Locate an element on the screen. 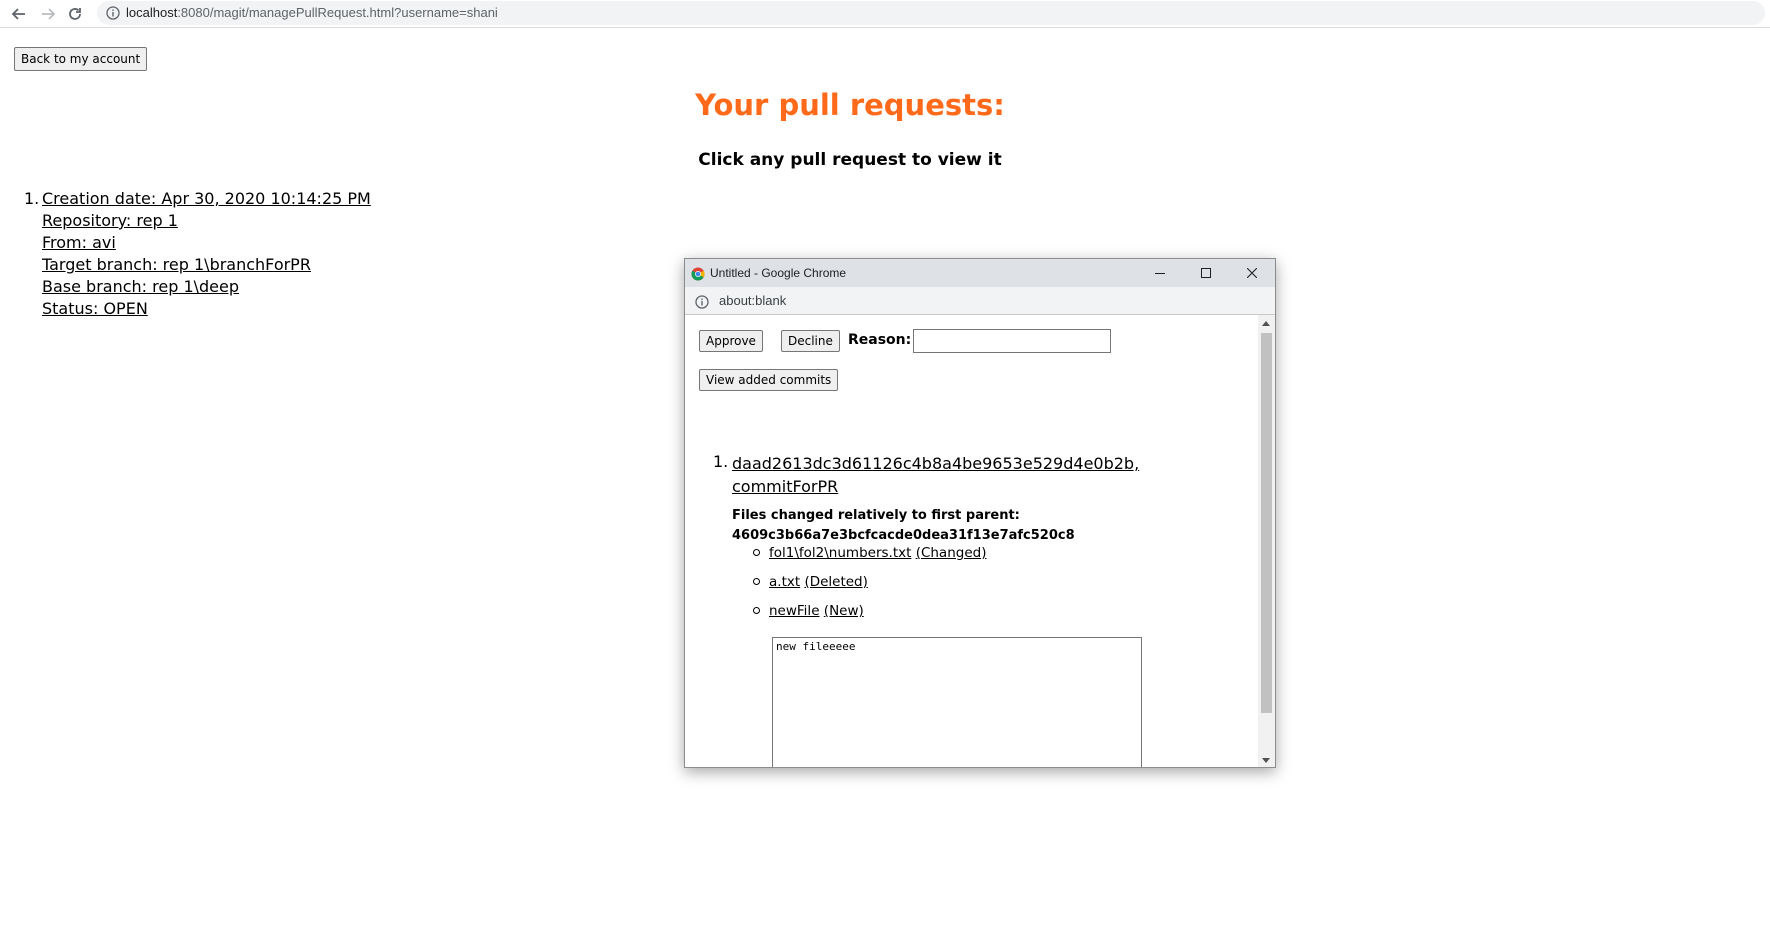  decline-button: Decline is located at coordinates (810, 341).